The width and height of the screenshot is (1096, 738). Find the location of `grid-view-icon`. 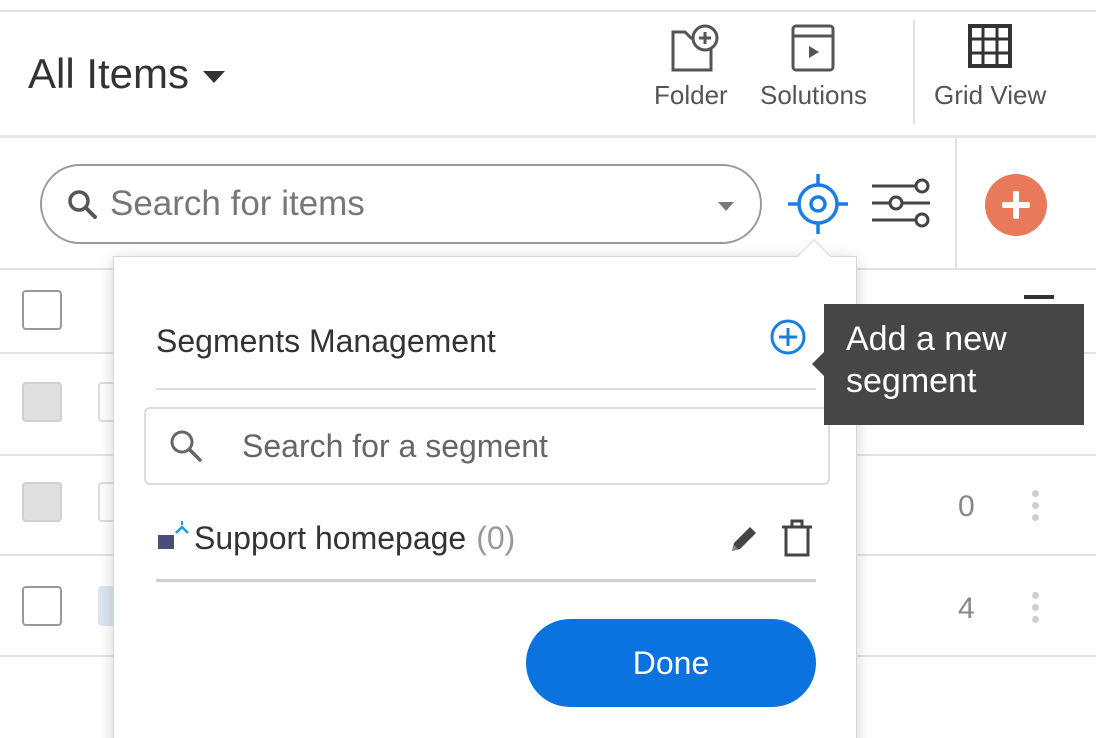

grid-view-icon is located at coordinates (990, 46).